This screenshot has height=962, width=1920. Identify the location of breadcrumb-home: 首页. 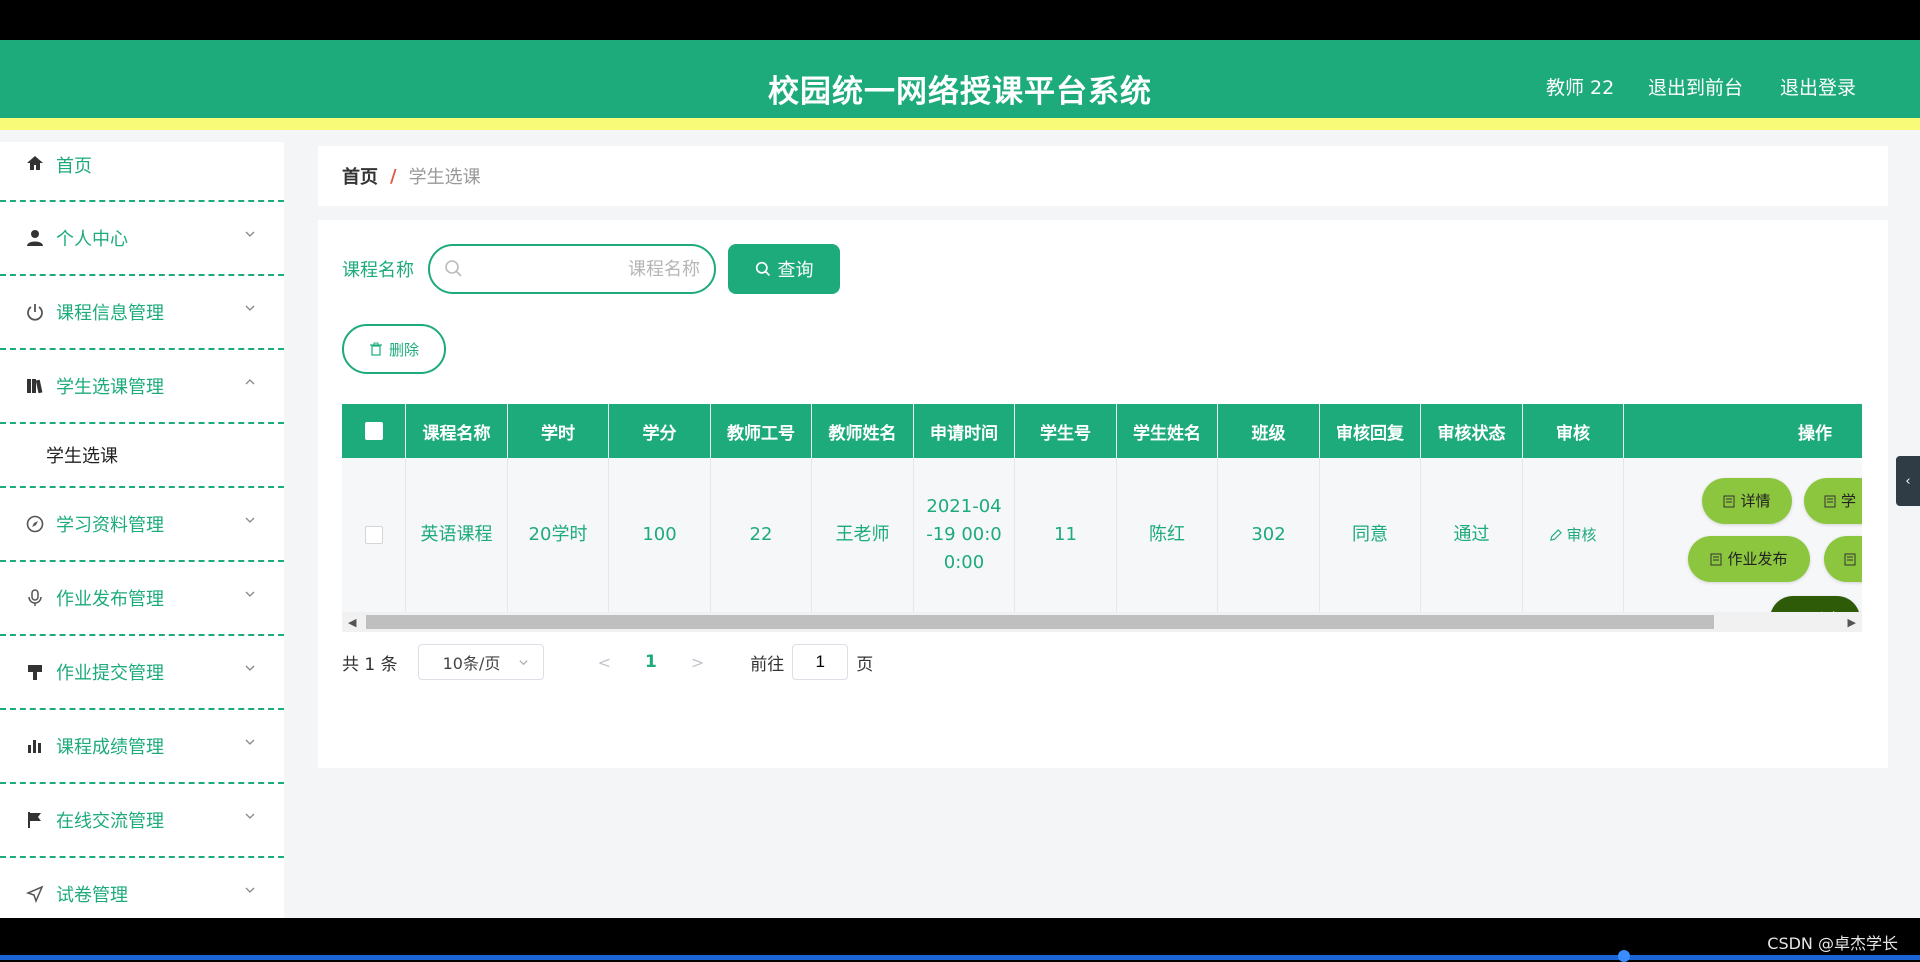
(360, 176).